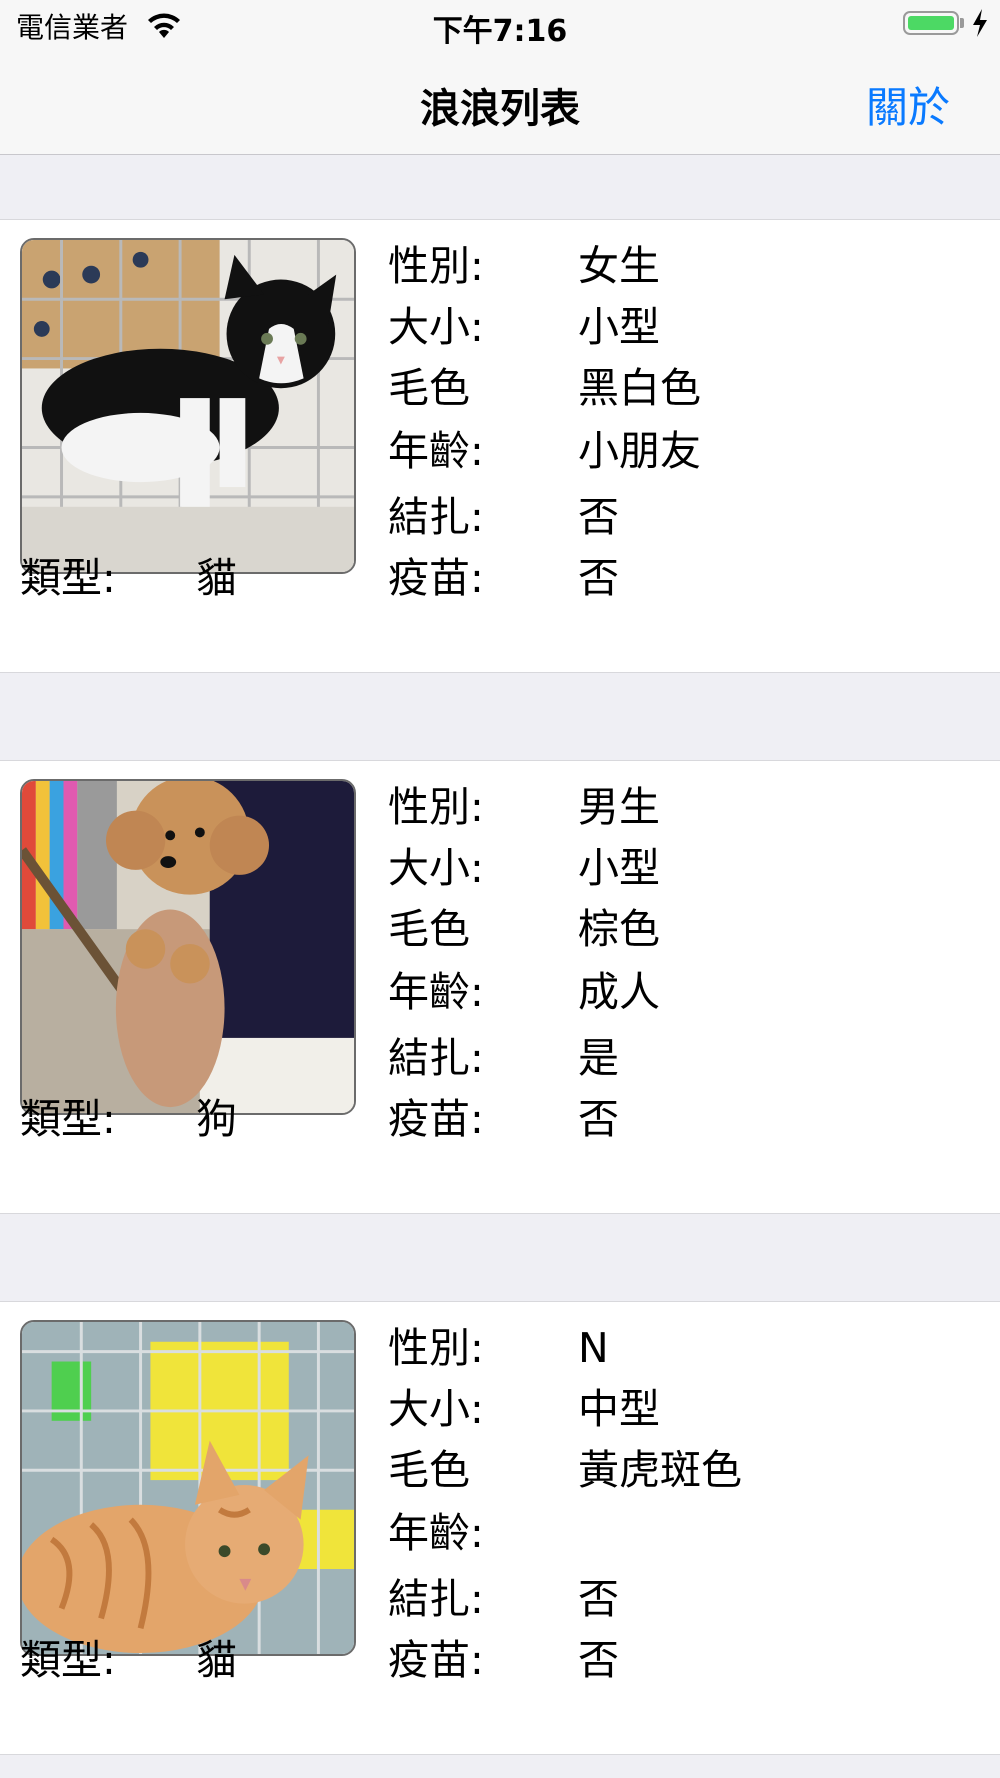 This screenshot has height=1778, width=1000. What do you see at coordinates (188, 1488) in the screenshot?
I see `orange-tabby-cat-photo` at bounding box center [188, 1488].